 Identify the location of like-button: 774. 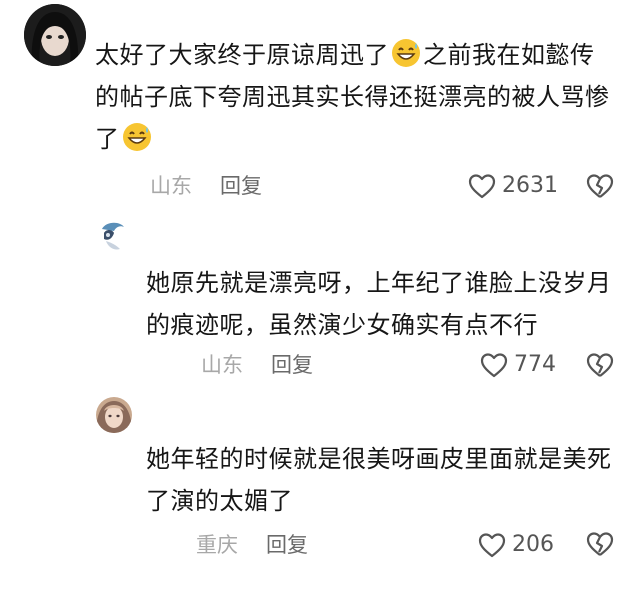
(518, 365).